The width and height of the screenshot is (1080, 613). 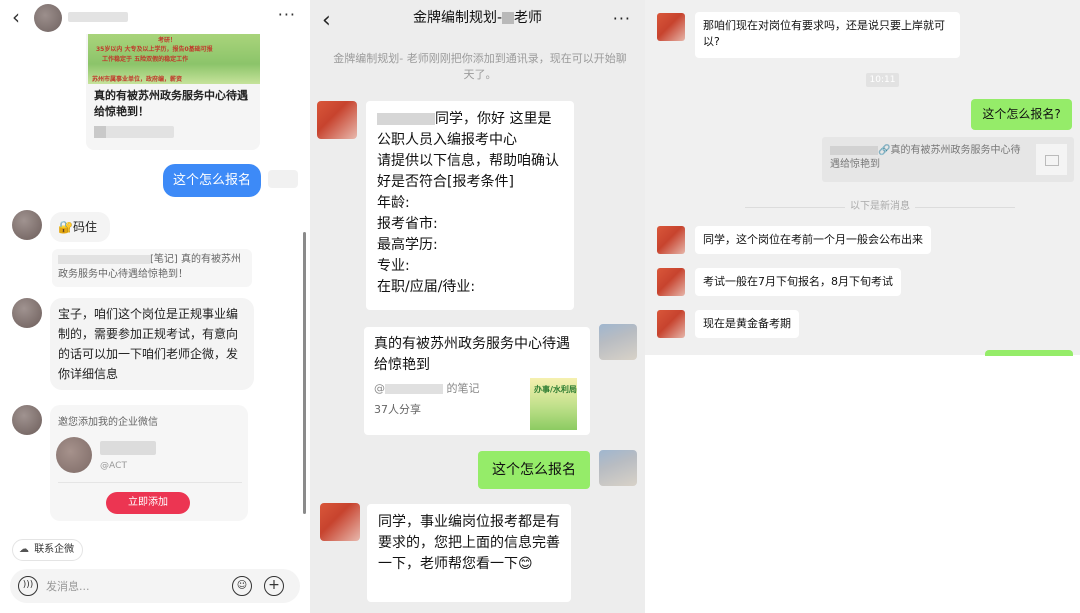 I want to click on new-messages-divider: 以下是新消息, so click(x=880, y=207).